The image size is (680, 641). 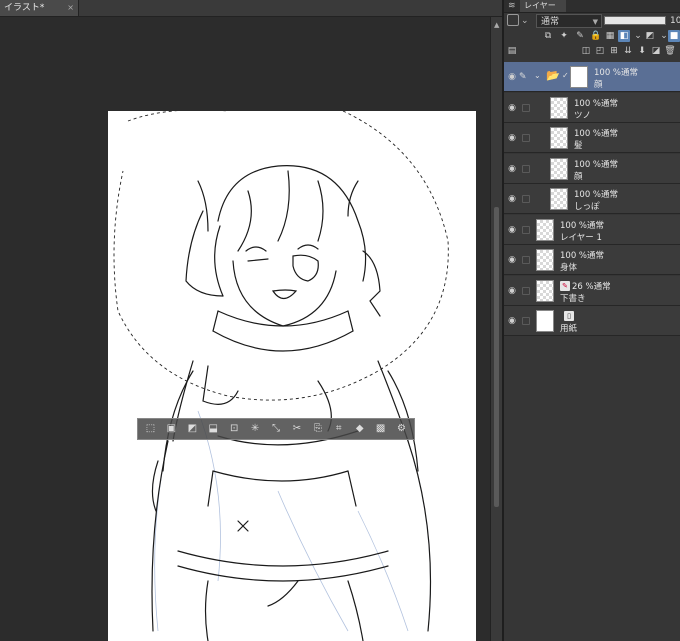 What do you see at coordinates (523, 77) in the screenshot?
I see `edit-target-pen-icon: ✎` at bounding box center [523, 77].